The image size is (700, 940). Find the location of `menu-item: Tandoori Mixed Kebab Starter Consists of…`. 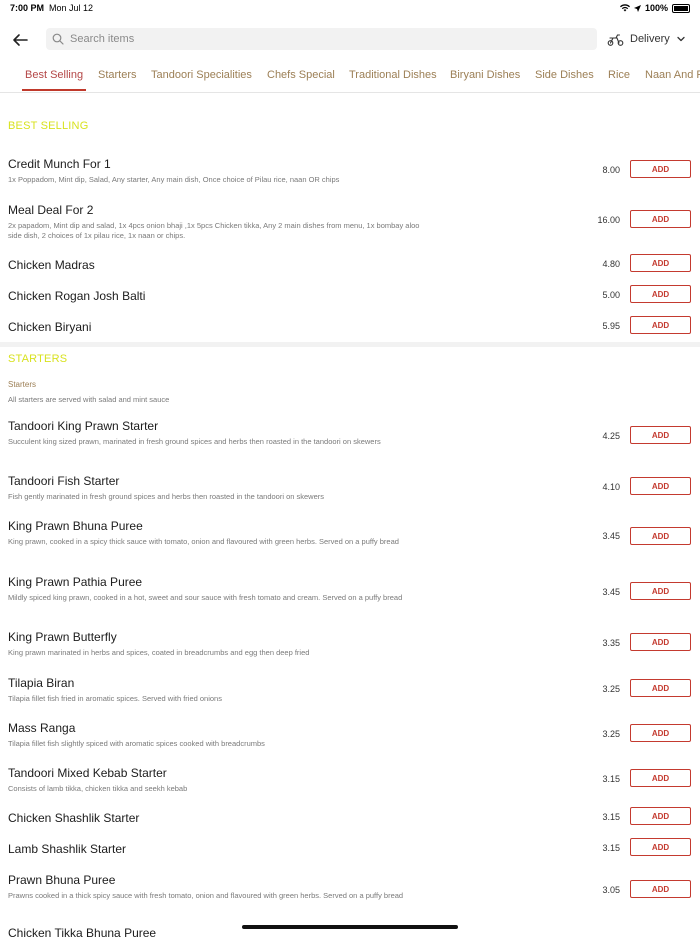

menu-item: Tandoori Mixed Kebab Starter Consists of… is located at coordinates (354, 780).